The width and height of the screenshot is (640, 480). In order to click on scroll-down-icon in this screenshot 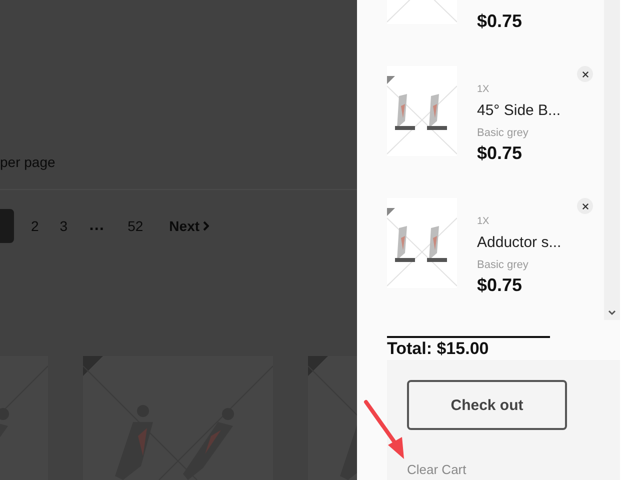, I will do `click(612, 313)`.